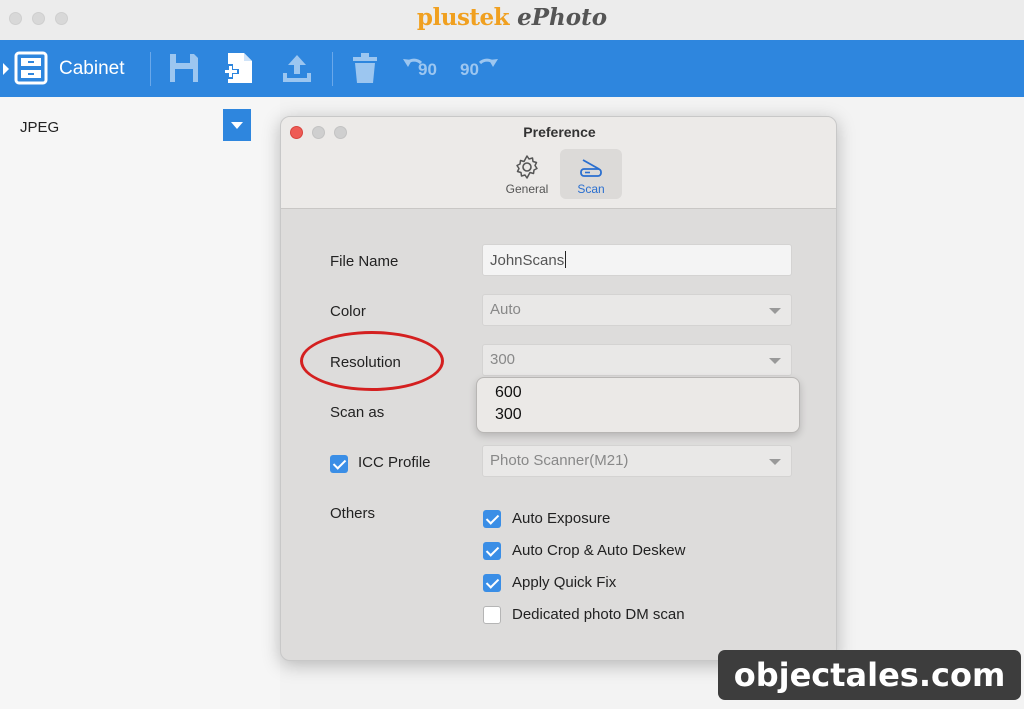 This screenshot has height=709, width=1024. What do you see at coordinates (357, 412) in the screenshot?
I see `scan-as-label: Scan as` at bounding box center [357, 412].